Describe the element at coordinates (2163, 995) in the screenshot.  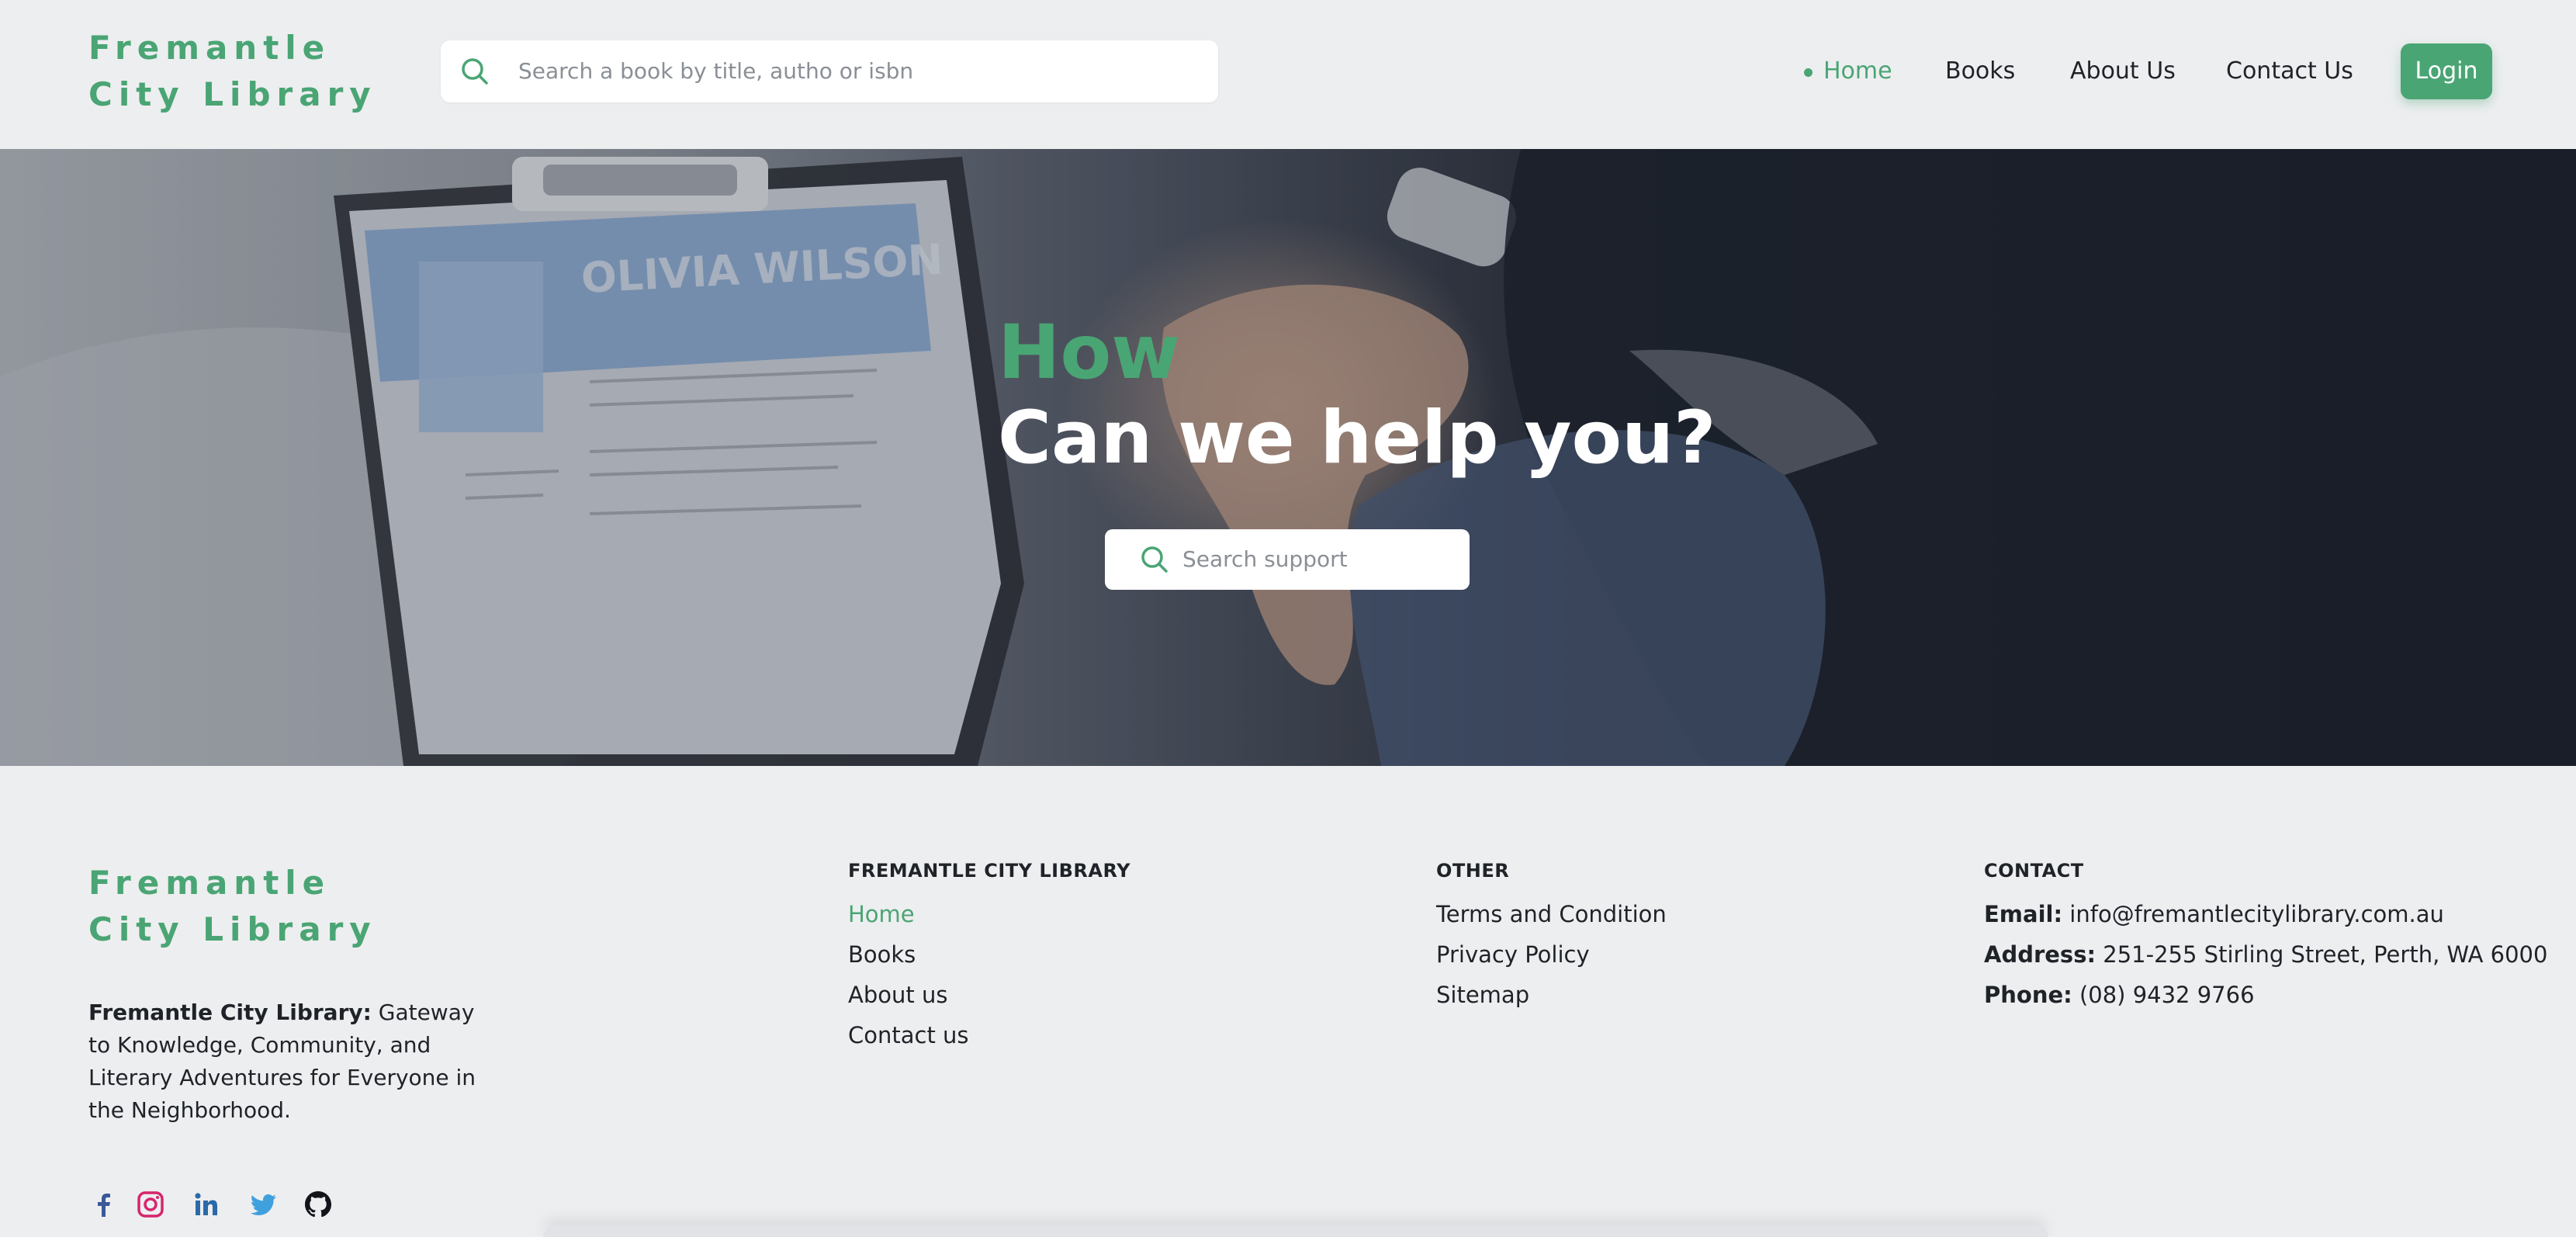
I see `contact-phone-value: (08) 9432 9766` at that location.